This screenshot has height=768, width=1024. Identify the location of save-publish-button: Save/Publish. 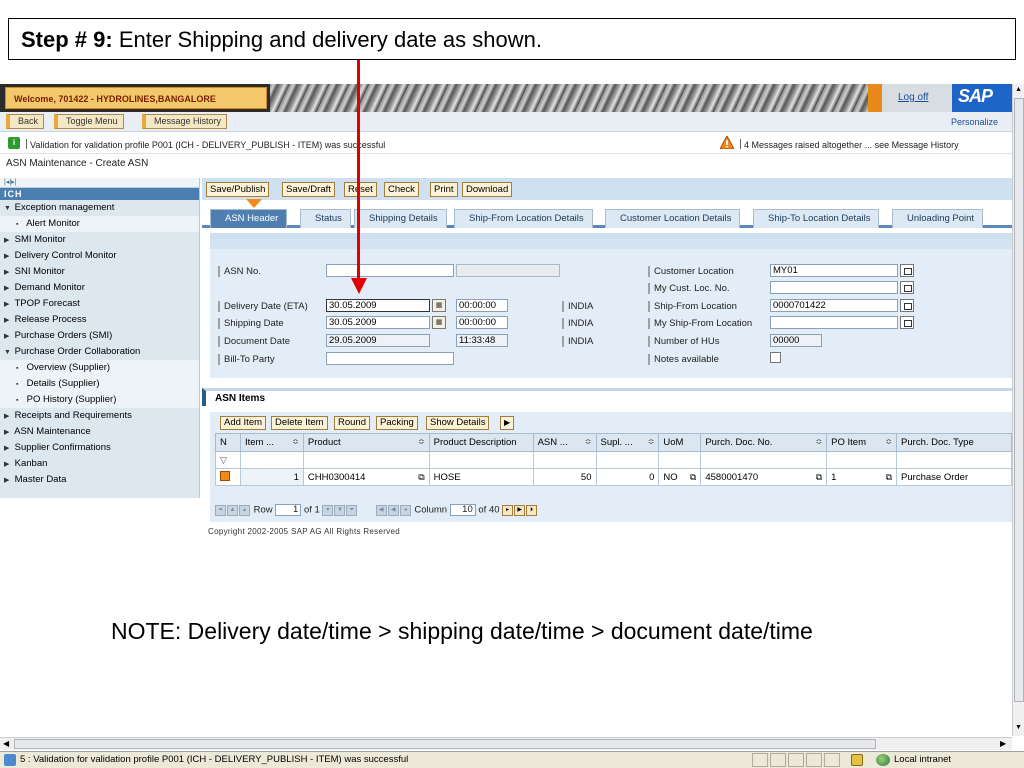
(238, 189).